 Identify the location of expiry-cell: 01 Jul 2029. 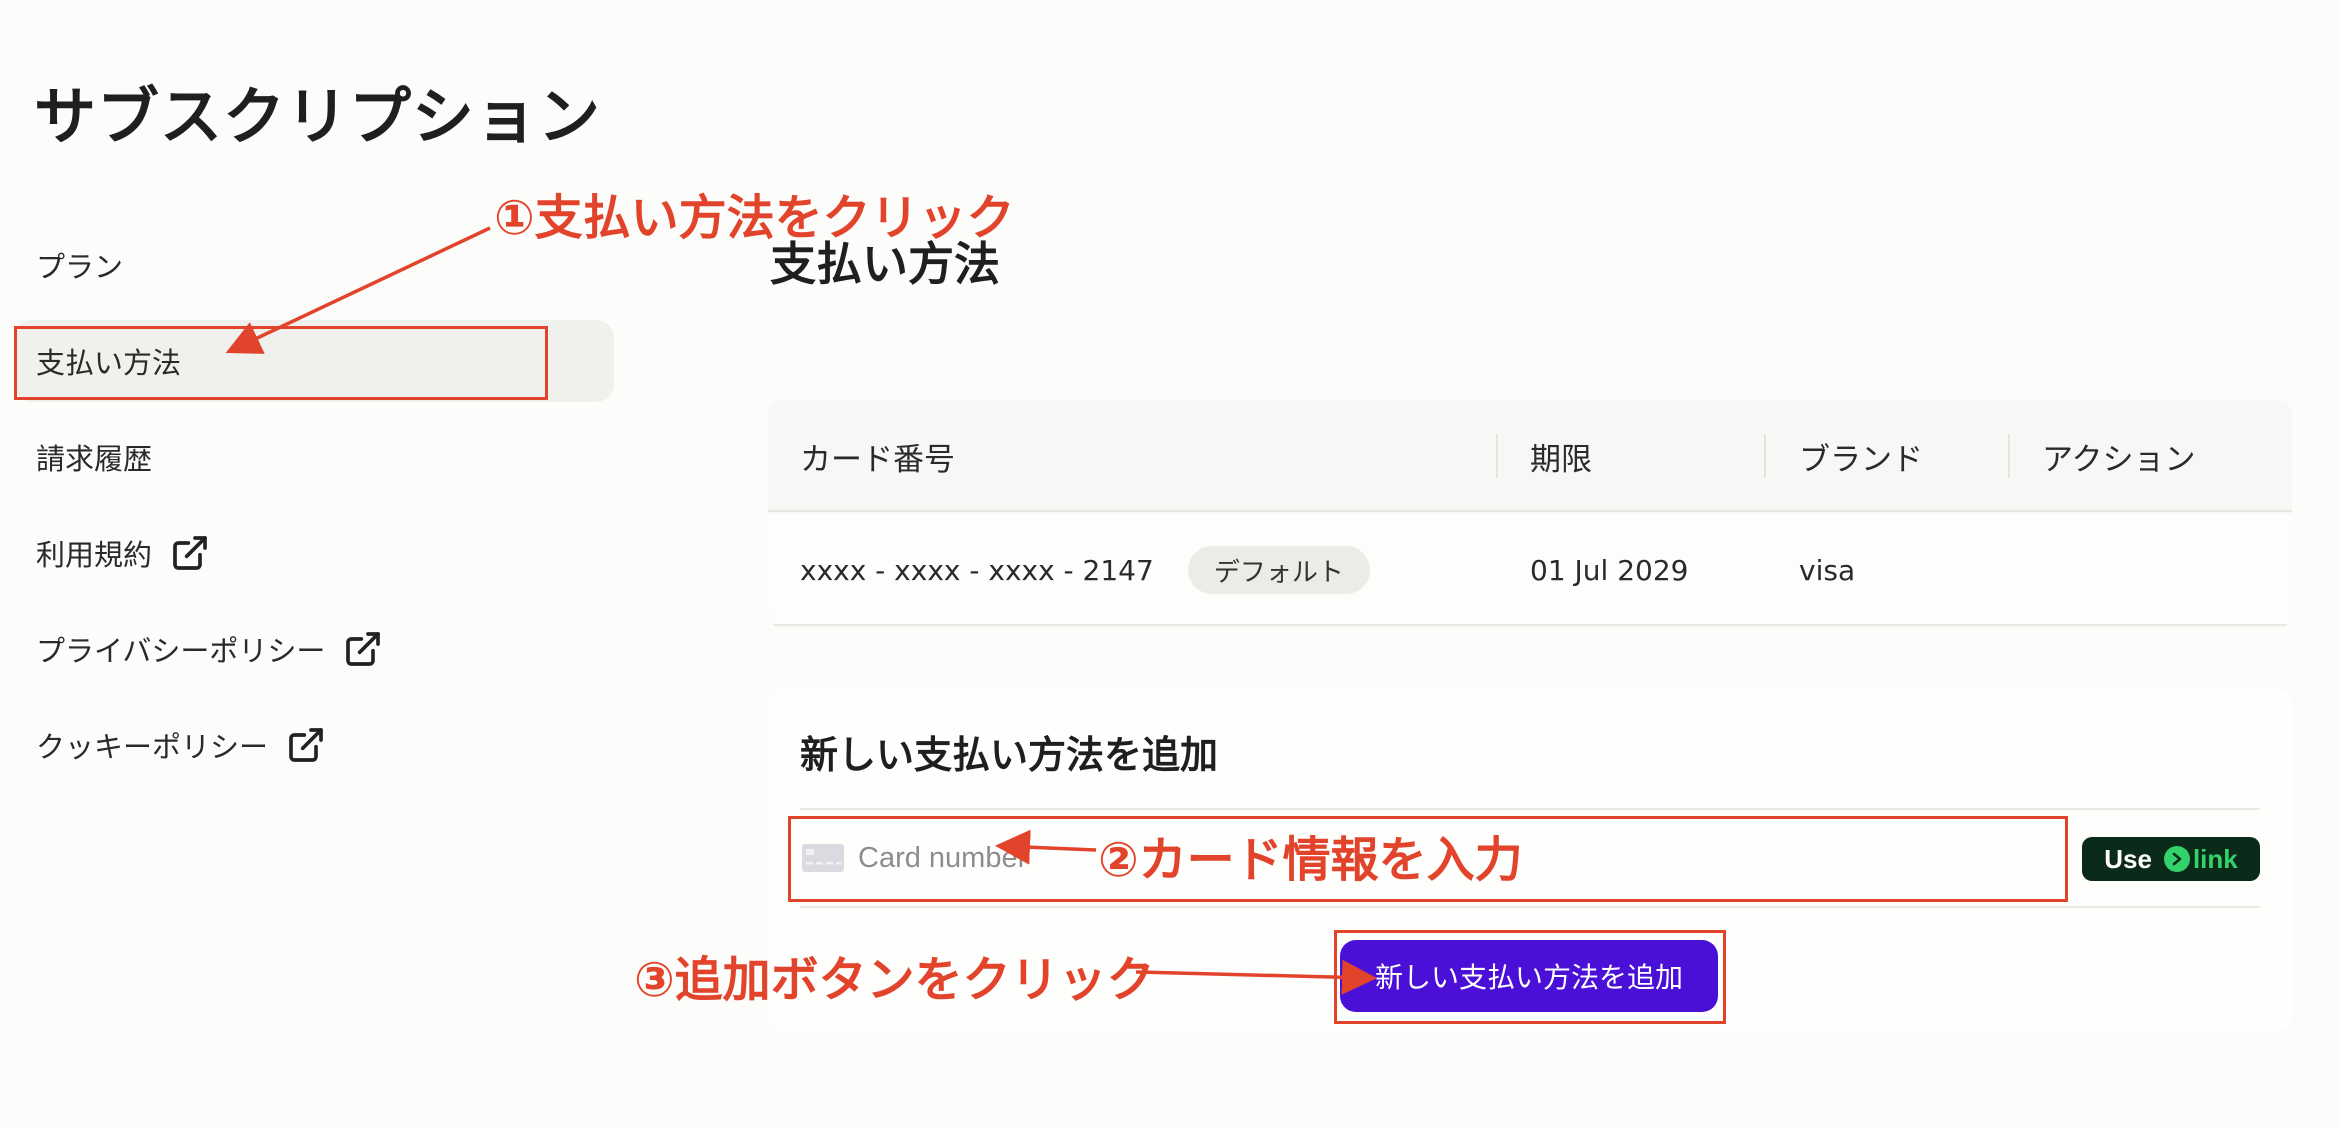
(1609, 570).